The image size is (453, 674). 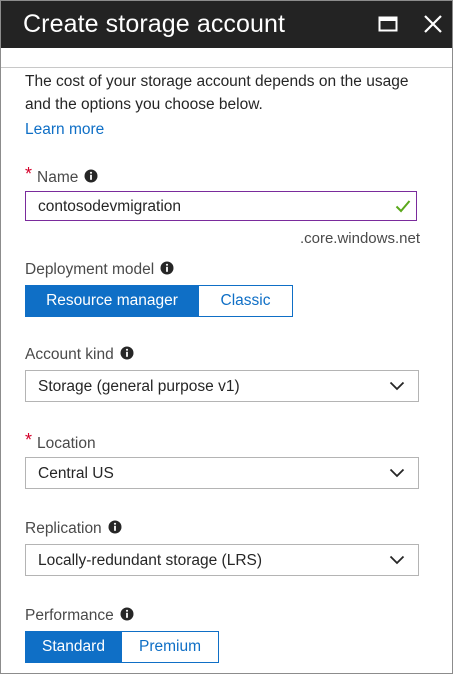 What do you see at coordinates (222, 473) in the screenshot?
I see `location-dropdown: Central US` at bounding box center [222, 473].